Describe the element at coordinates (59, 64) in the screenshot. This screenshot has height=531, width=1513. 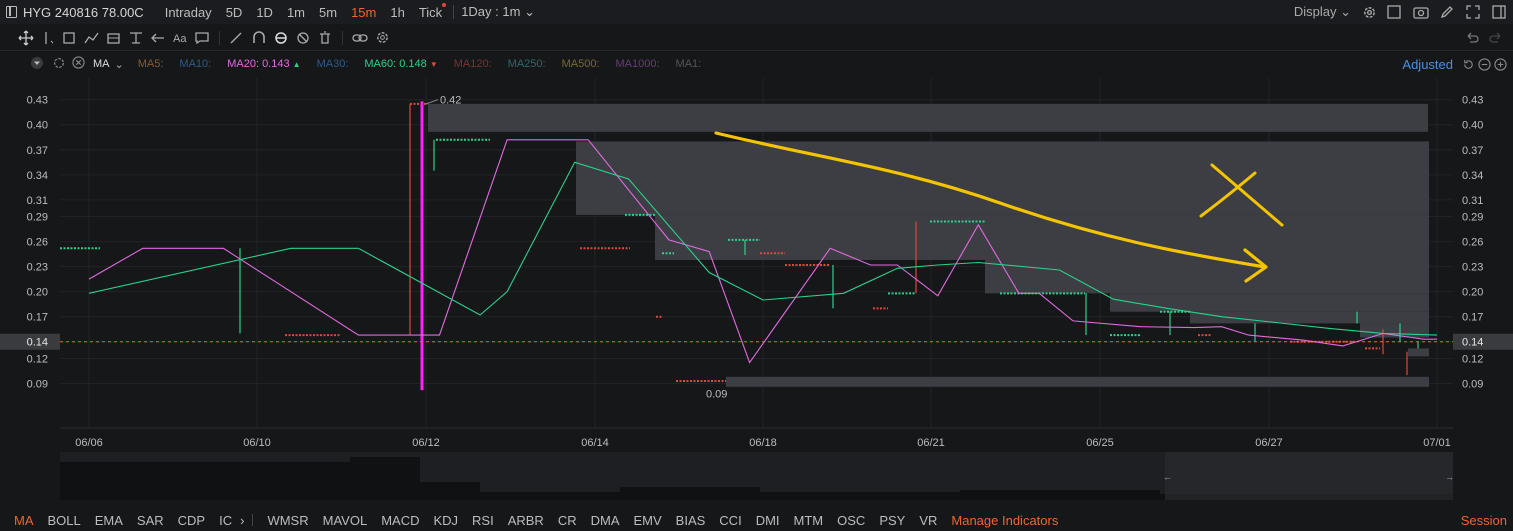
I see `indicator-settings-icon` at that location.